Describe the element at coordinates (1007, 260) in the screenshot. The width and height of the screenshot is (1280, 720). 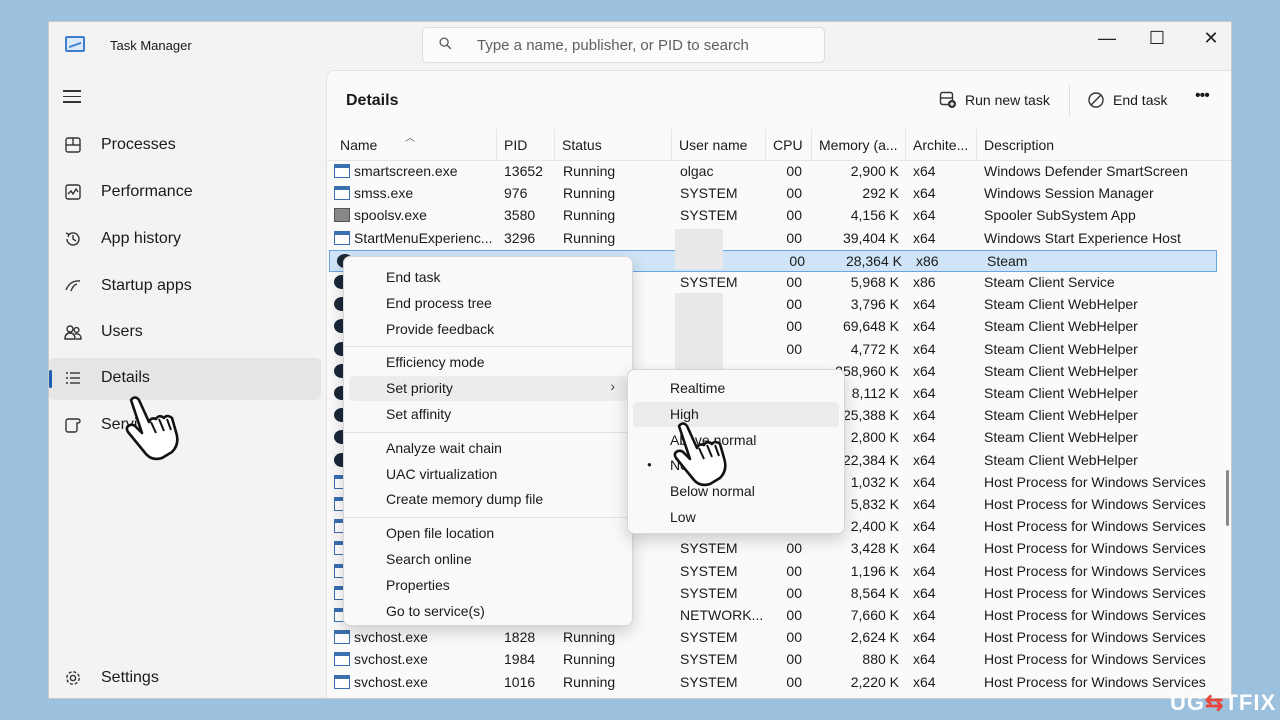
I see `cell-desc: Steam` at that location.